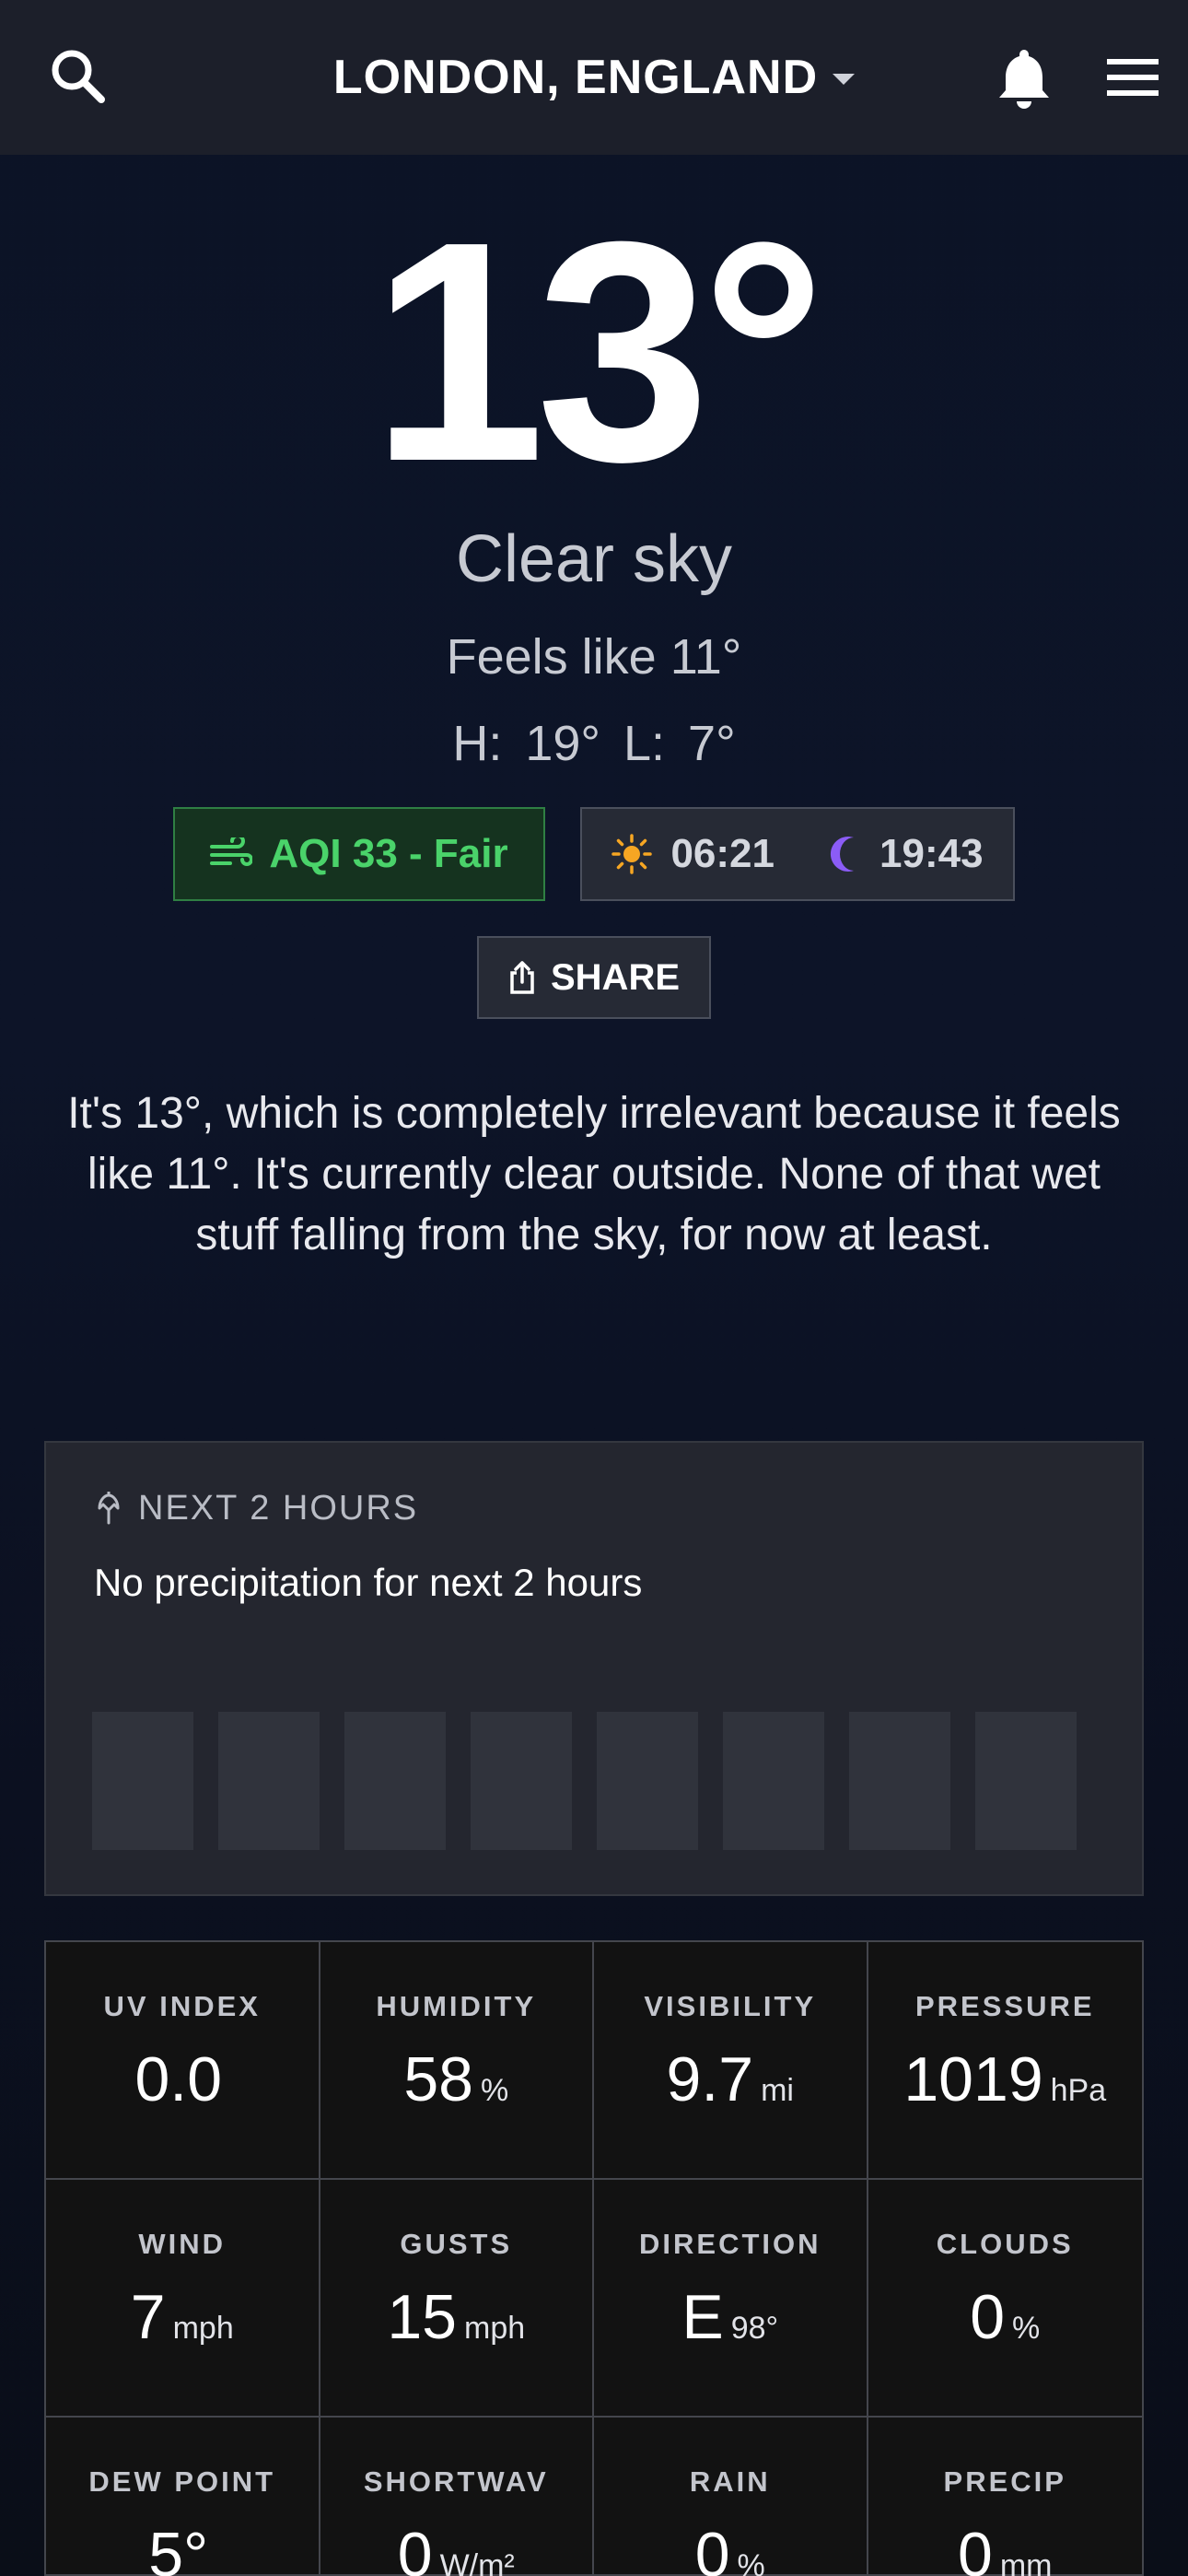 The image size is (1188, 2576). What do you see at coordinates (632, 854) in the screenshot?
I see `sun-icon` at bounding box center [632, 854].